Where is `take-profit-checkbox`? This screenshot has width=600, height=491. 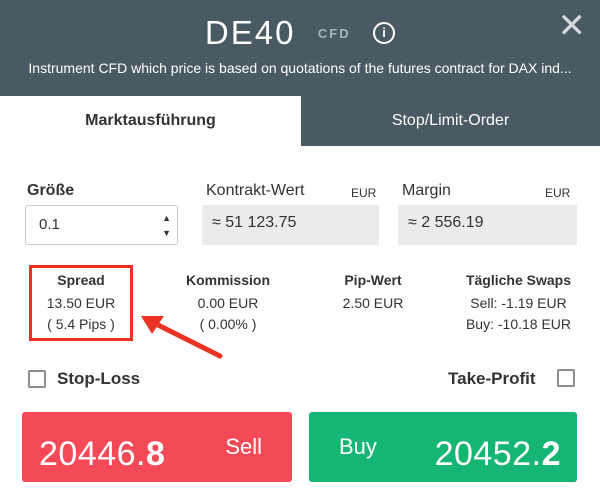 take-profit-checkbox is located at coordinates (566, 378).